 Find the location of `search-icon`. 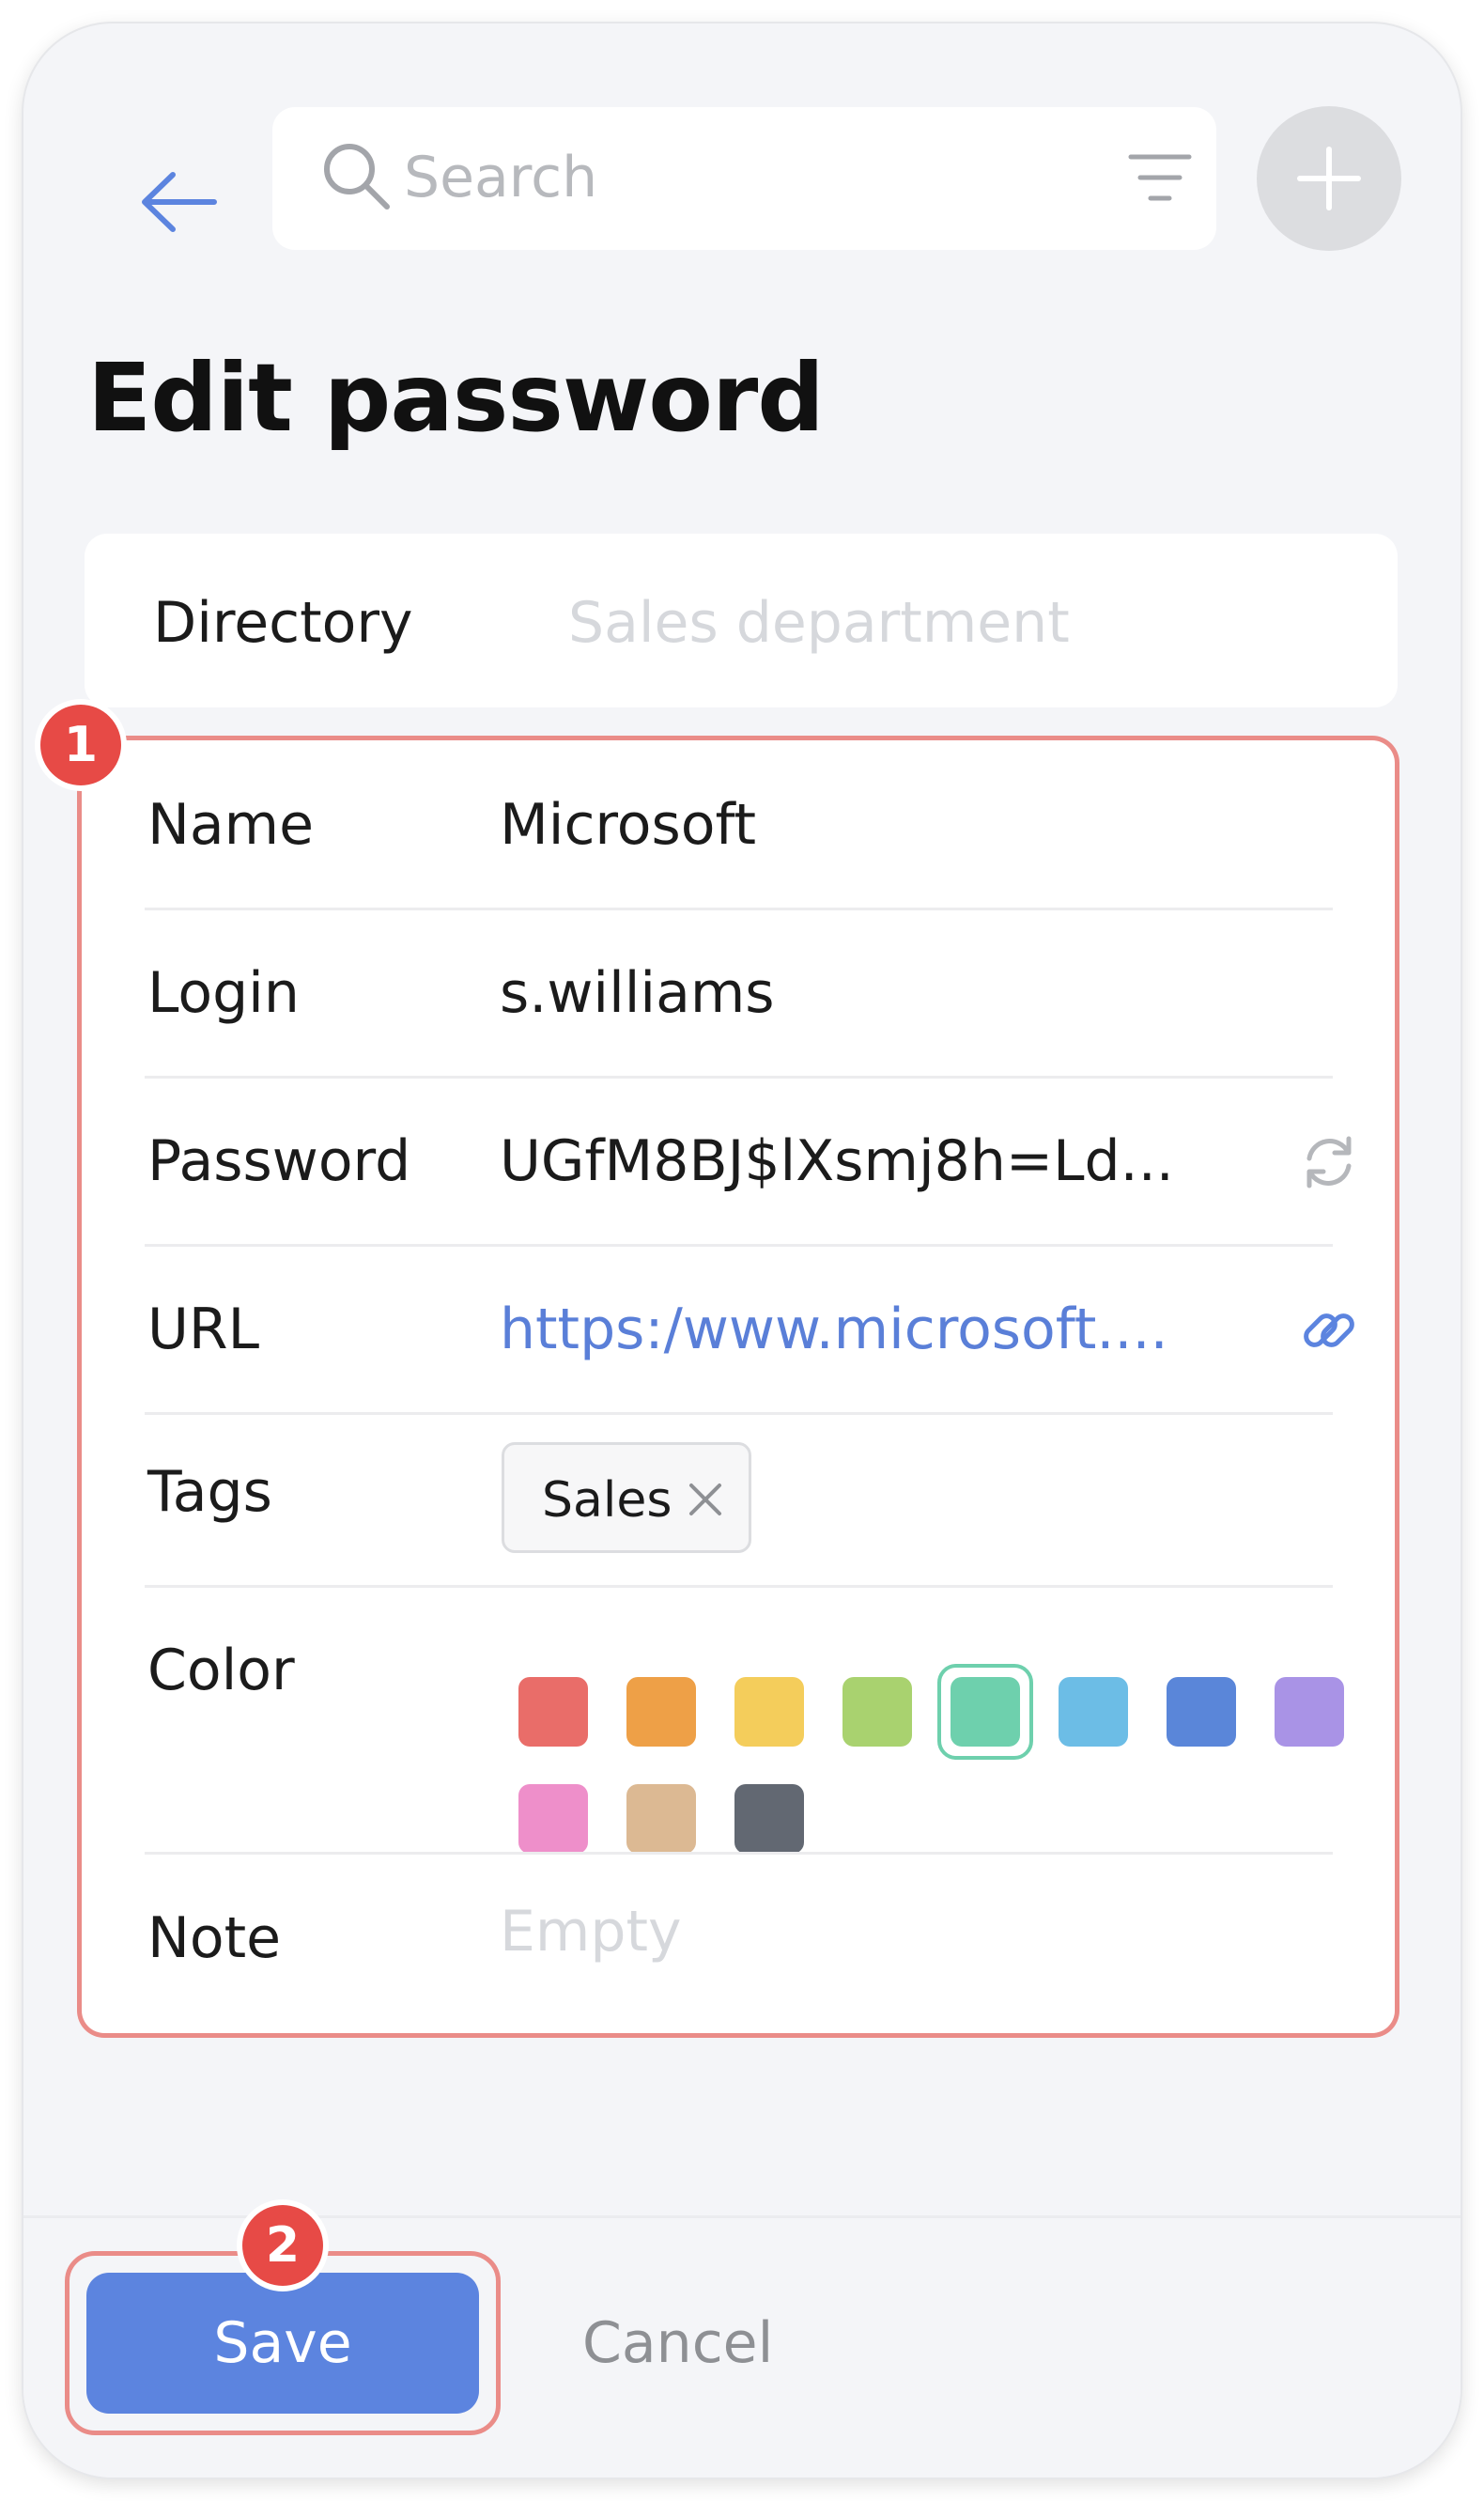

search-icon is located at coordinates (357, 177).